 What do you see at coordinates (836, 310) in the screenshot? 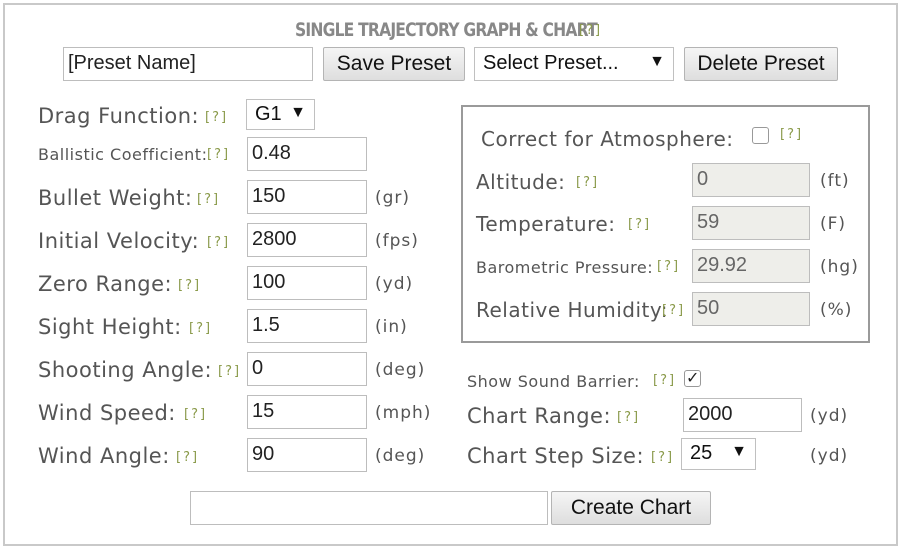
I see `relative-humidity-unit: (%)` at bounding box center [836, 310].